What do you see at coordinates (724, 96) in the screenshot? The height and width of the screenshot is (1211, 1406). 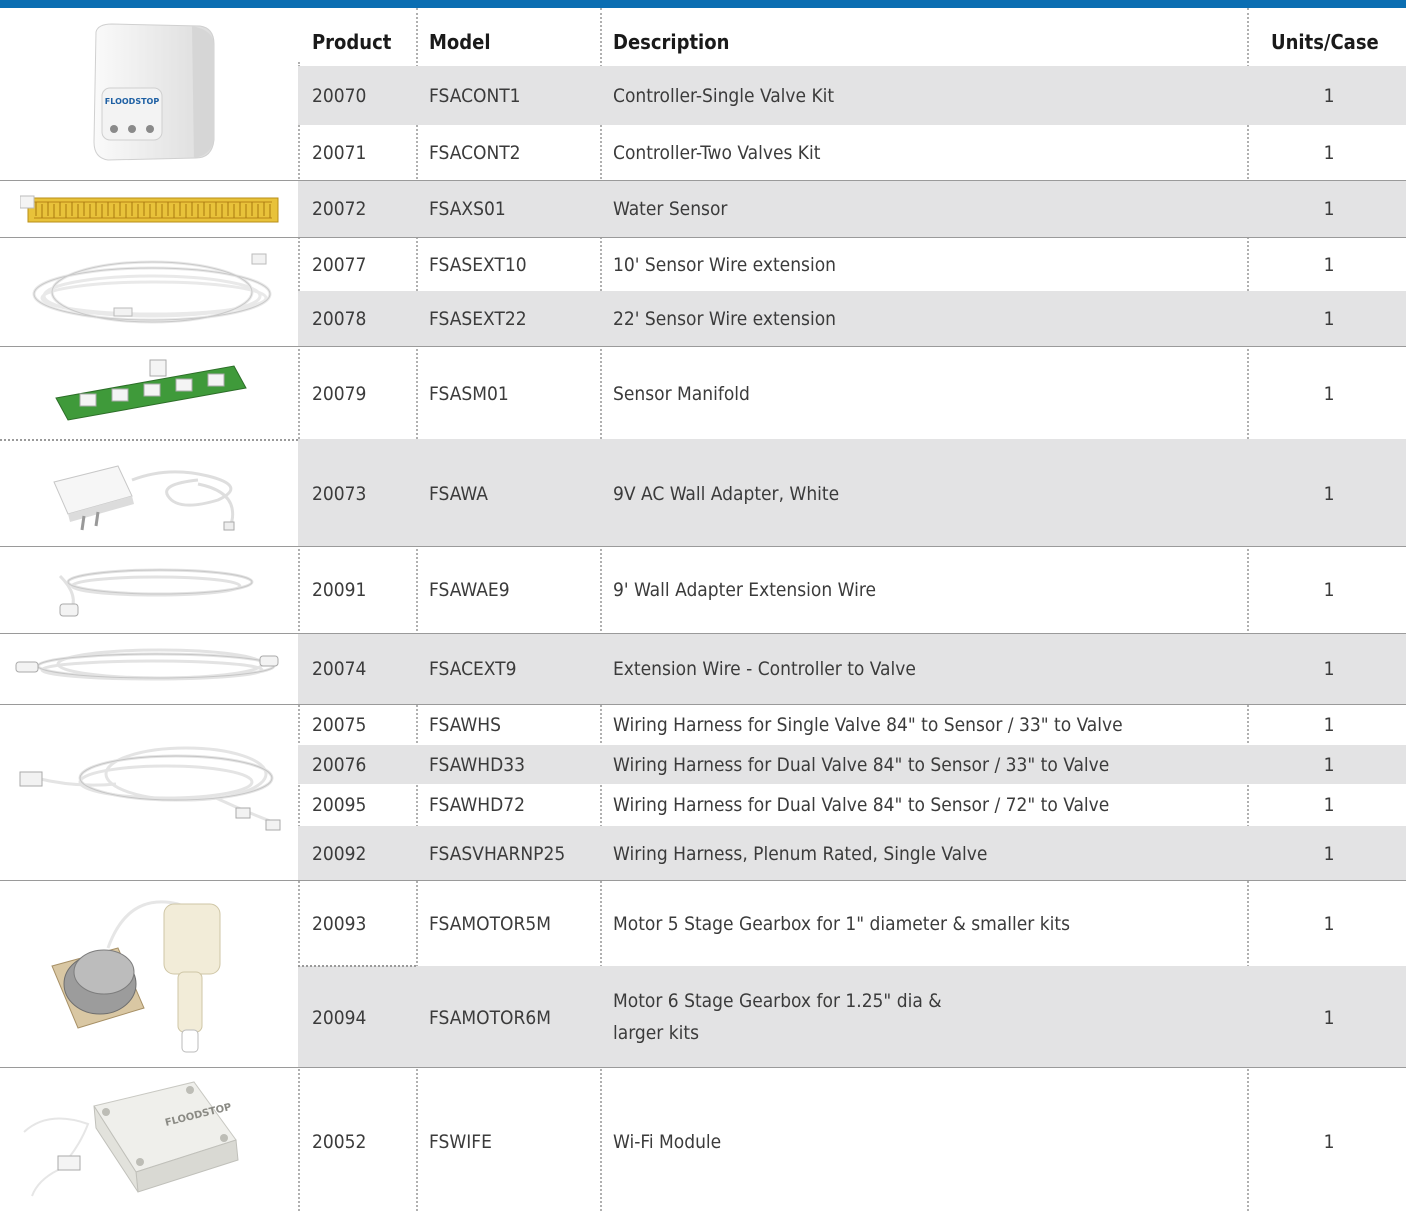 I see `description: Controller-Single Valve Kit` at bounding box center [724, 96].